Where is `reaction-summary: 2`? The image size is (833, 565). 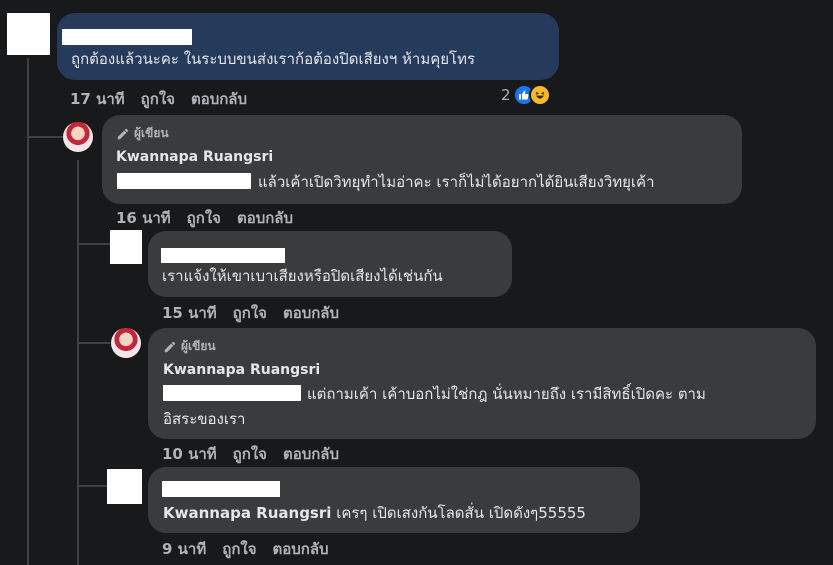 reaction-summary: 2 is located at coordinates (526, 95).